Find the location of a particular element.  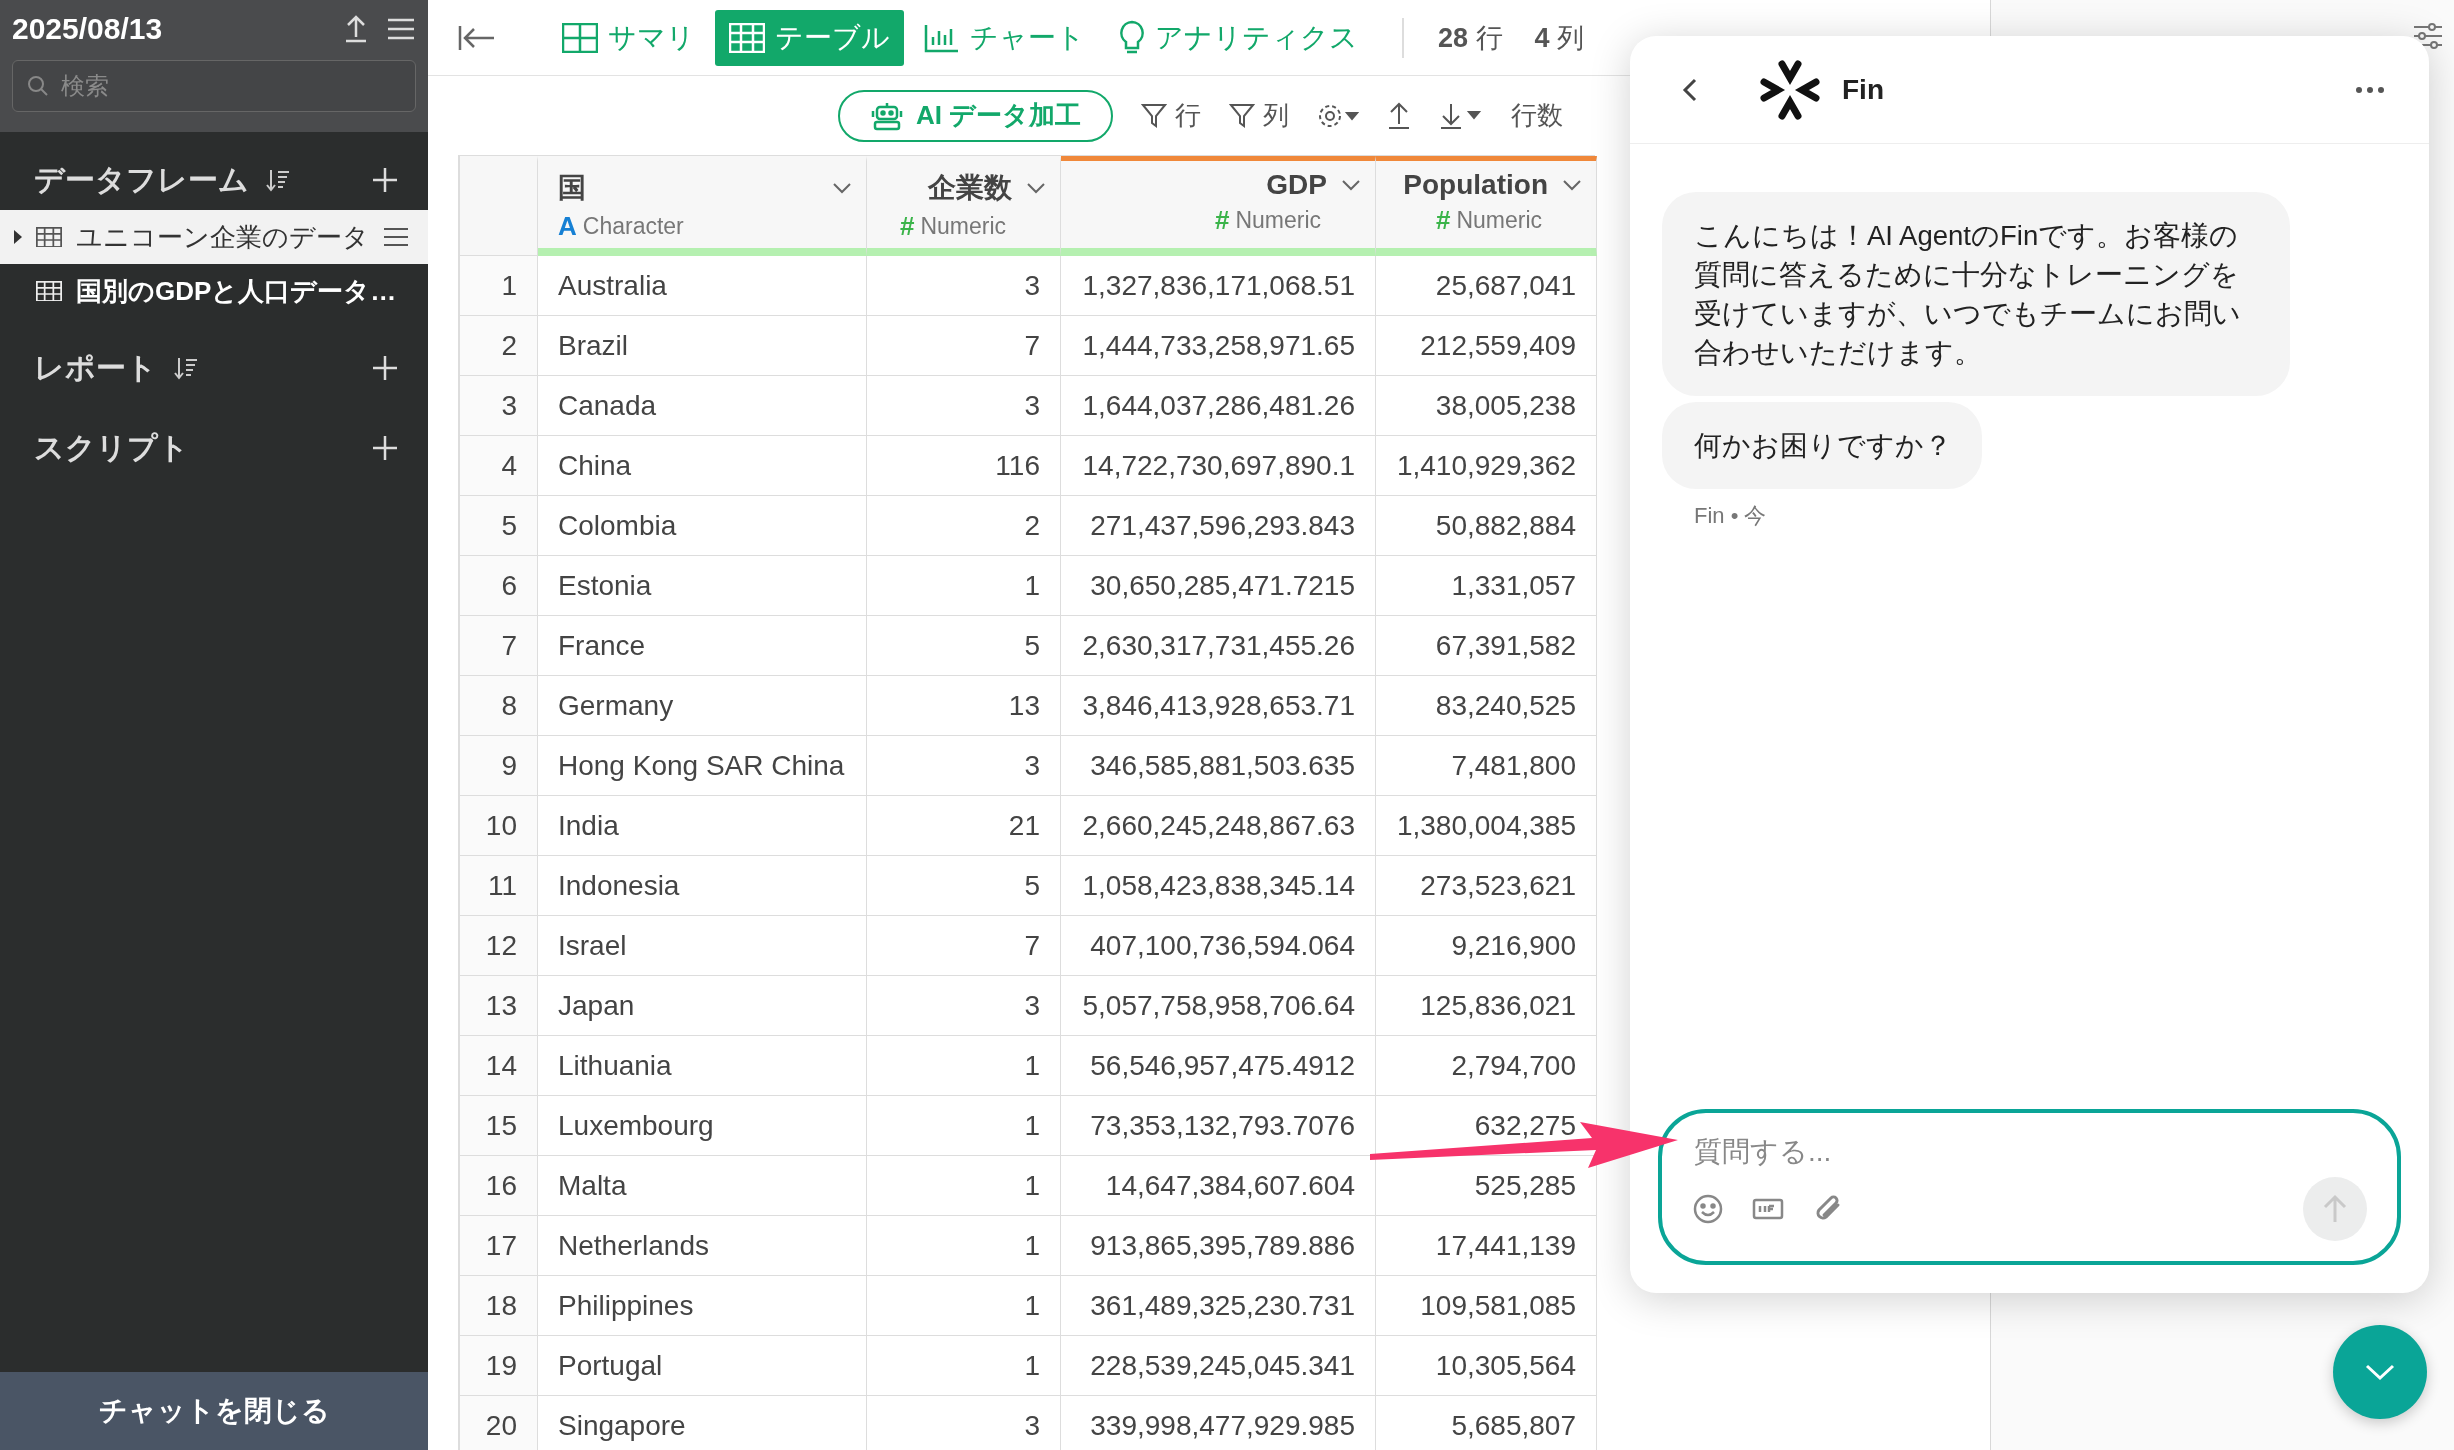

row-filter-button: 行 is located at coordinates (1171, 115).